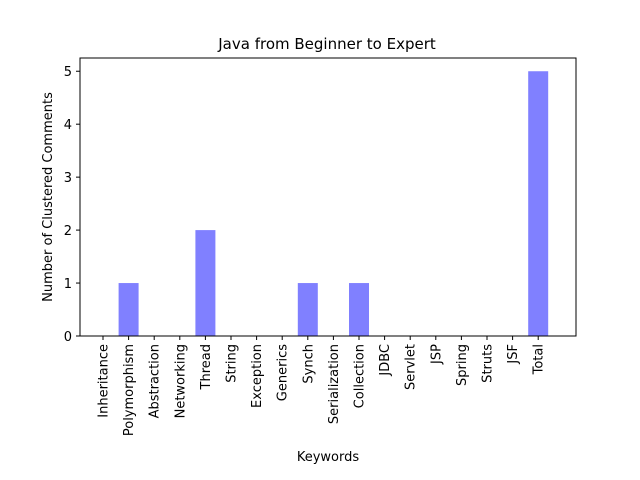 The height and width of the screenshot is (480, 640). What do you see at coordinates (308, 364) in the screenshot?
I see `x-tick-label: Synch` at bounding box center [308, 364].